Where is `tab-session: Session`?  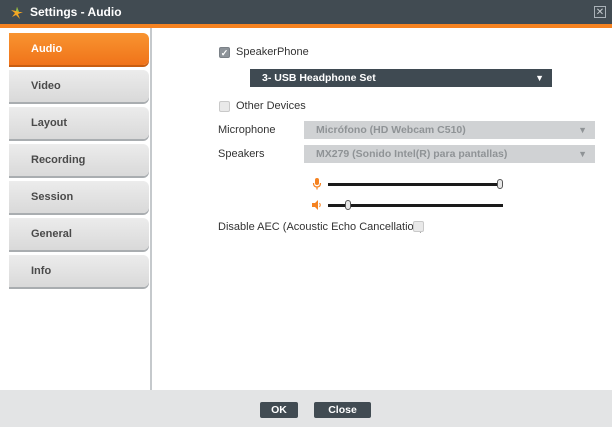 tab-session: Session is located at coordinates (79, 197).